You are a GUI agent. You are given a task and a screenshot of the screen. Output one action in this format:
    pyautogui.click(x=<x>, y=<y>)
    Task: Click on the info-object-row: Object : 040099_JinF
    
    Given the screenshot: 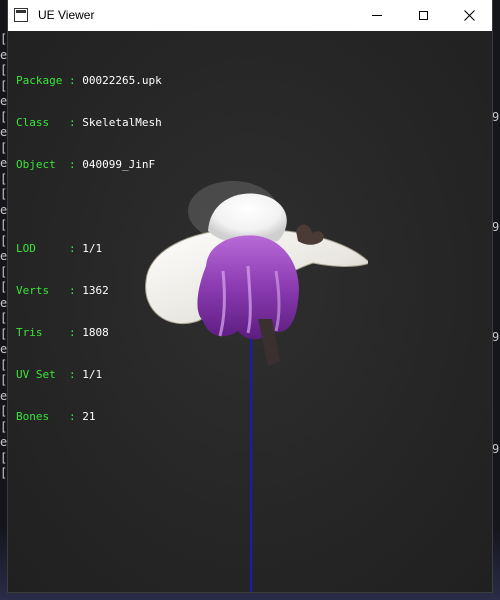 What is the action you would take?
    pyautogui.click(x=86, y=164)
    